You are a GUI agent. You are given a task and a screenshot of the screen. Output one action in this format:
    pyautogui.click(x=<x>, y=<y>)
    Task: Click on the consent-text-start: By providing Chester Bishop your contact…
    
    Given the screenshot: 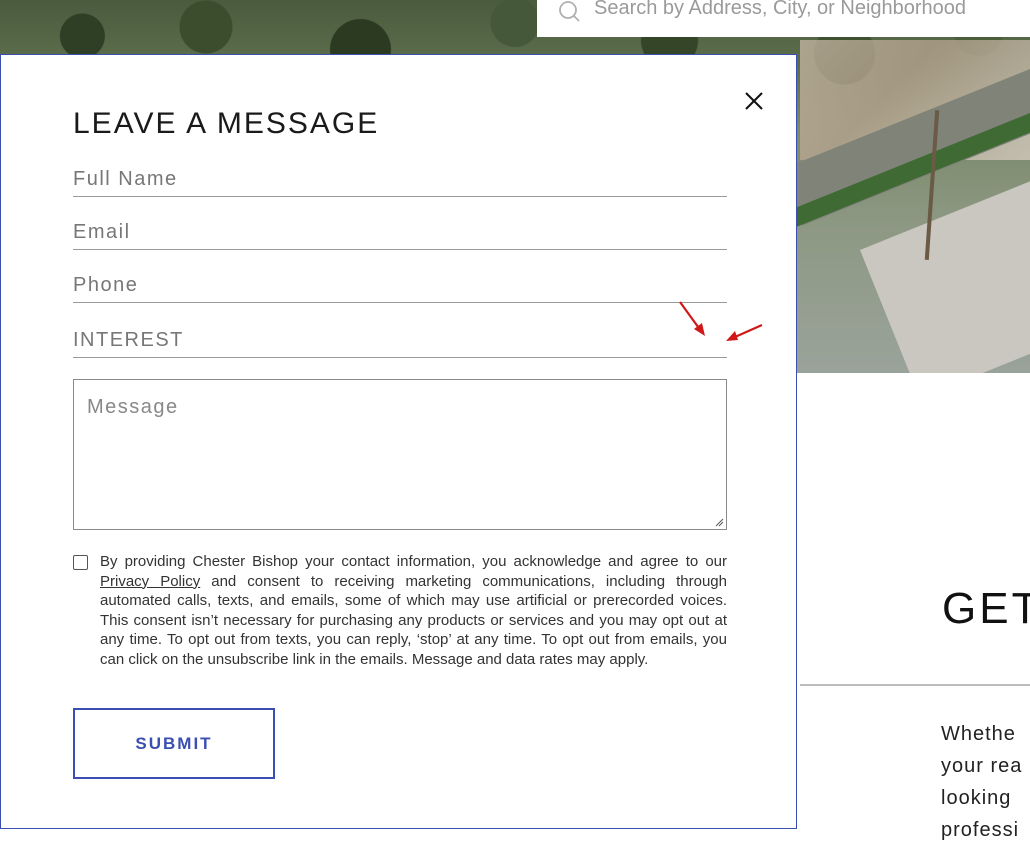 What is the action you would take?
    pyautogui.click(x=413, y=561)
    